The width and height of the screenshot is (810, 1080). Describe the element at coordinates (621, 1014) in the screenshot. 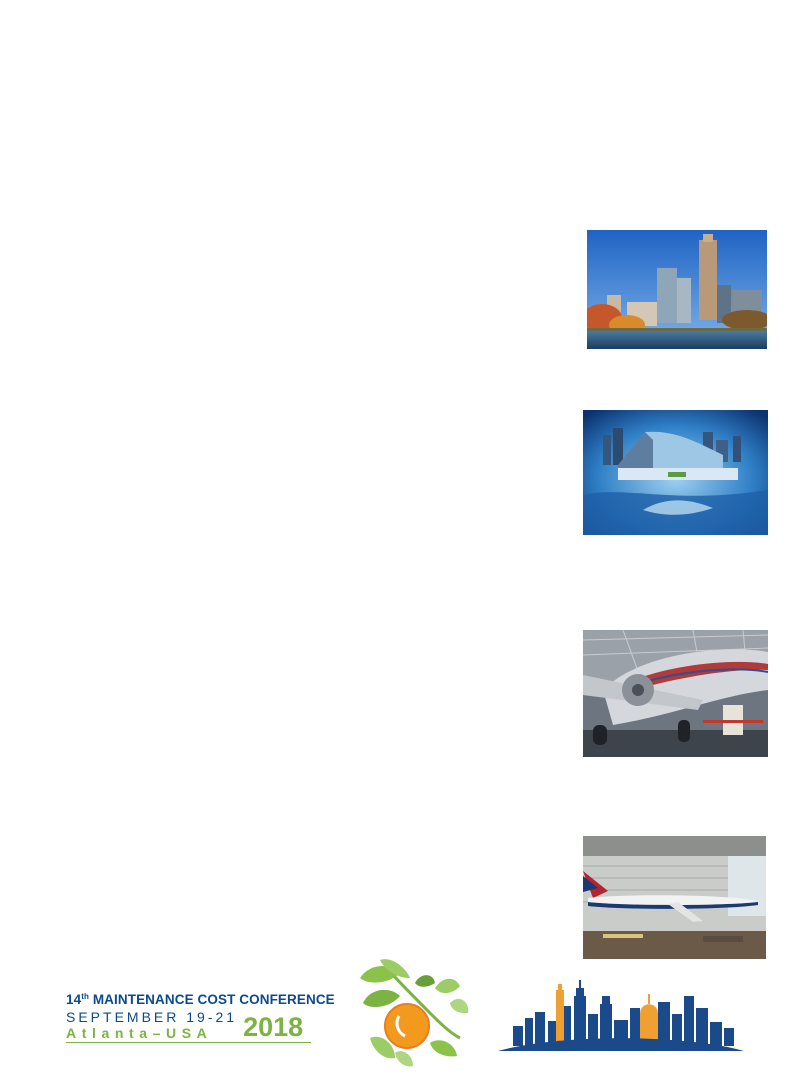

I see `atlanta-skyline-logo` at that location.